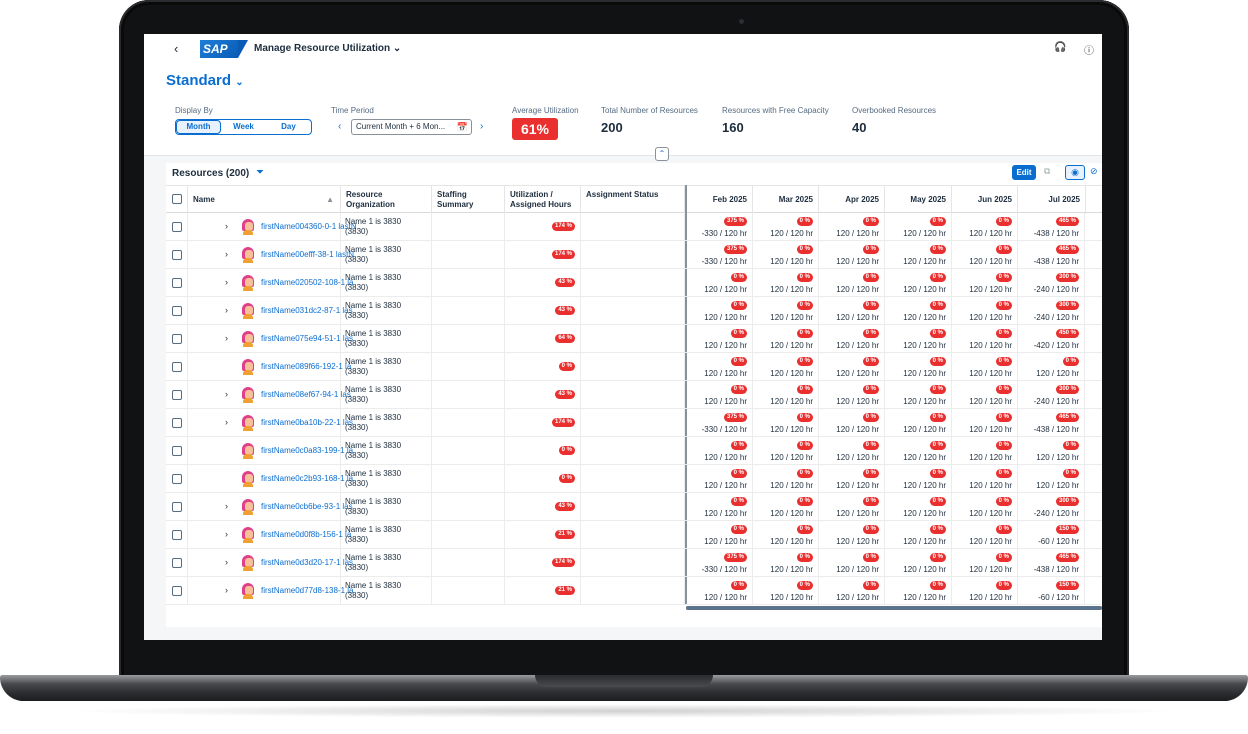 This screenshot has height=734, width=1248. What do you see at coordinates (327, 48) in the screenshot?
I see `app-title: Manage Resource Utilization ⌄` at bounding box center [327, 48].